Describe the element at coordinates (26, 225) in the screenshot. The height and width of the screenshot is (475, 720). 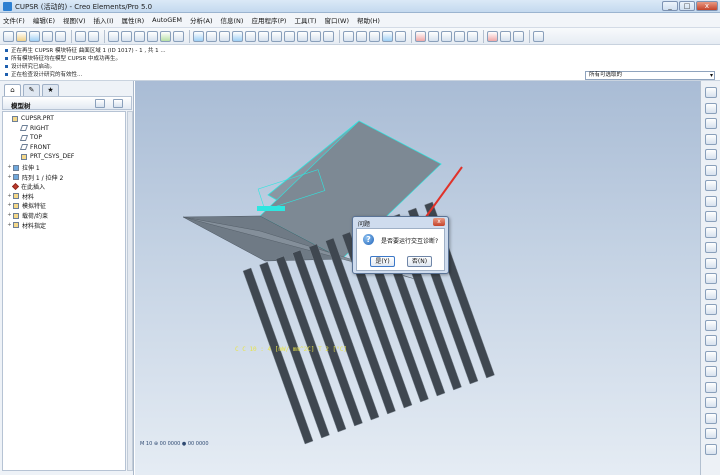
I see `tree-node: + 材料指定` at that location.